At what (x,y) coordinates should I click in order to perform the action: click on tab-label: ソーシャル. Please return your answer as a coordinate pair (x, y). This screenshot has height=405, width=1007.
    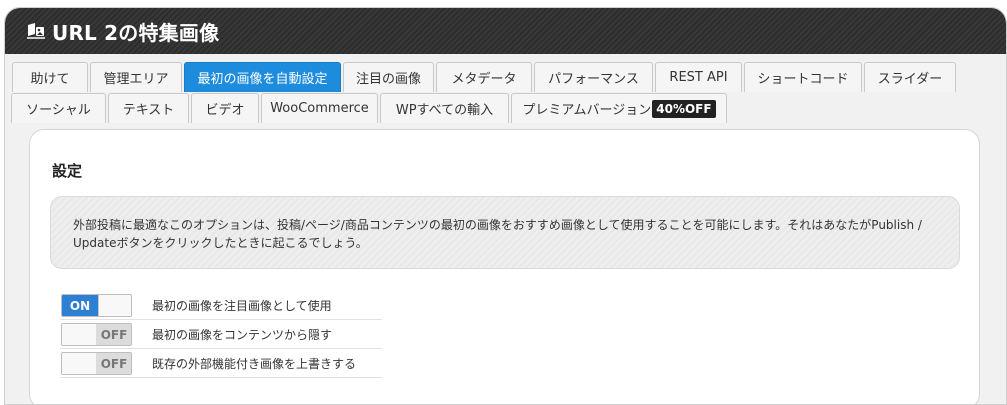
    Looking at the image, I should click on (58, 110).